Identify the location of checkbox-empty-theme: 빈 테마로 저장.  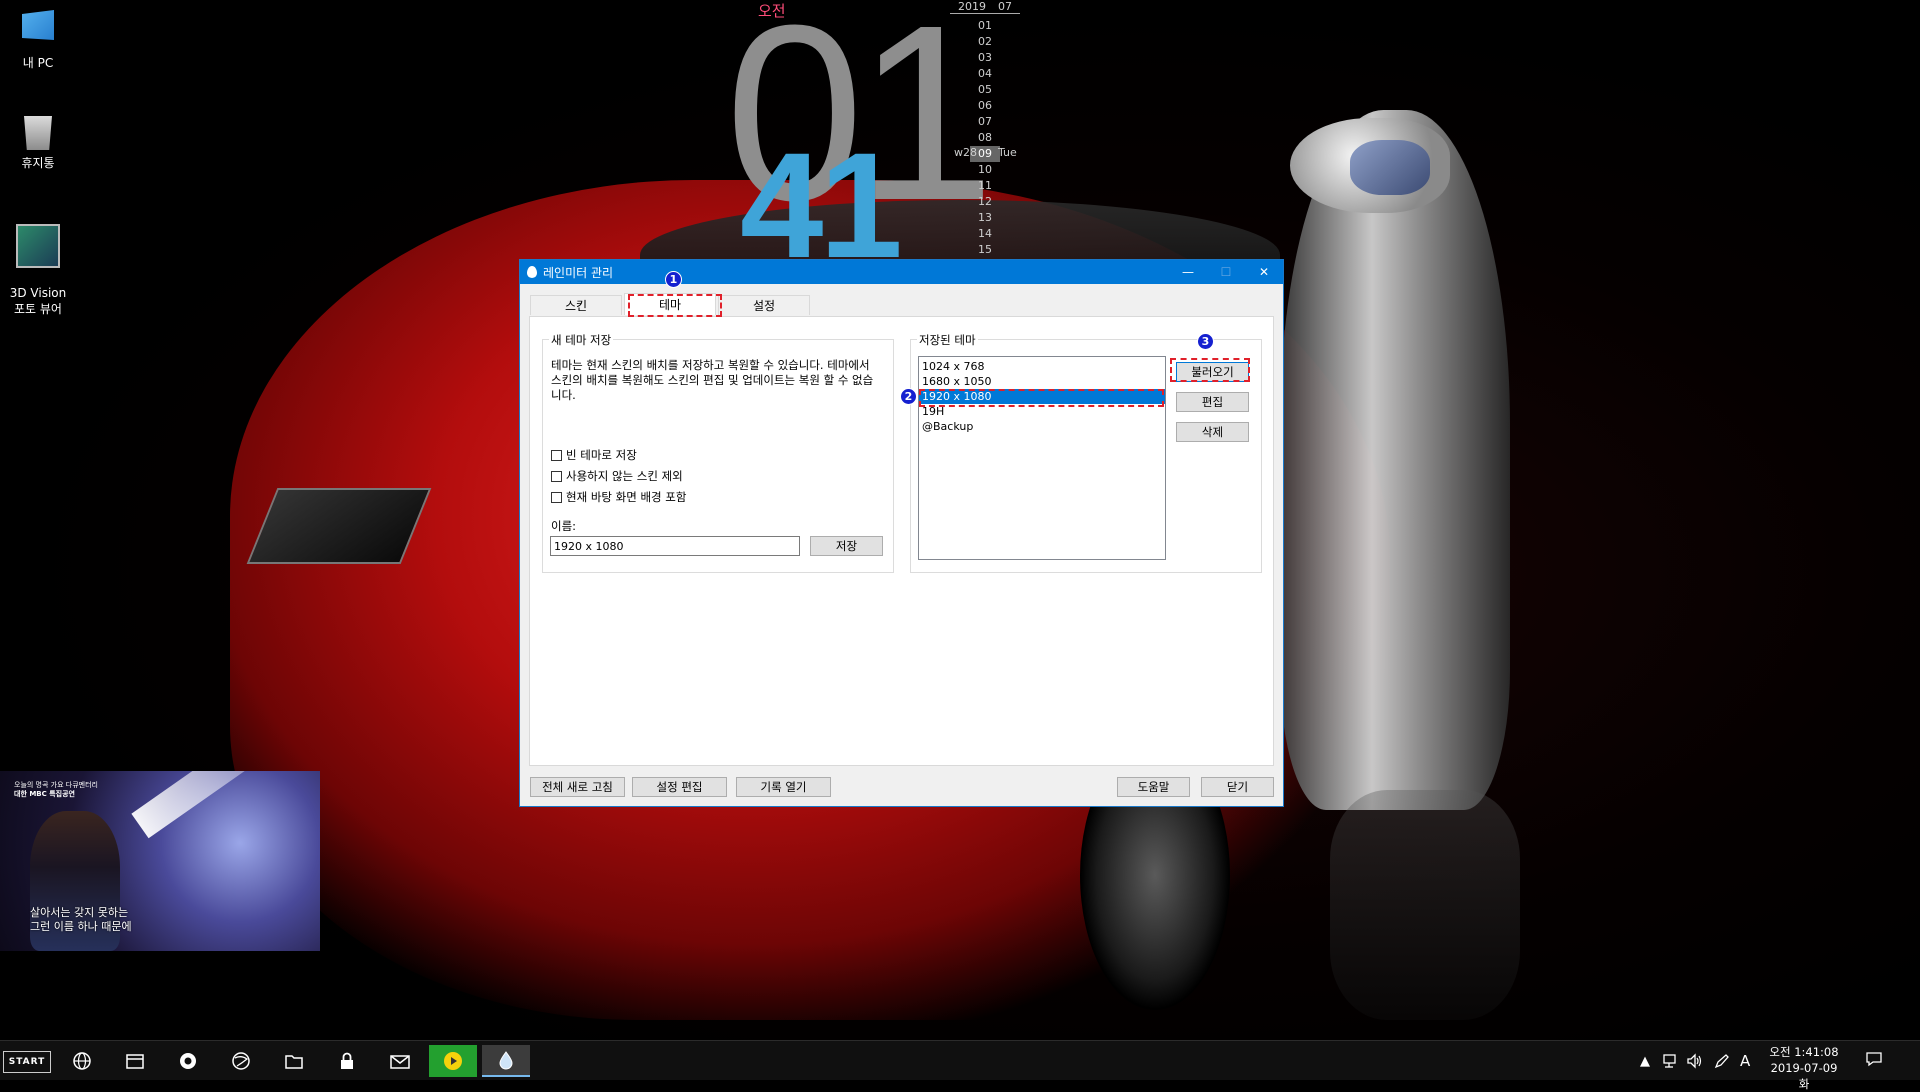
(594, 455).